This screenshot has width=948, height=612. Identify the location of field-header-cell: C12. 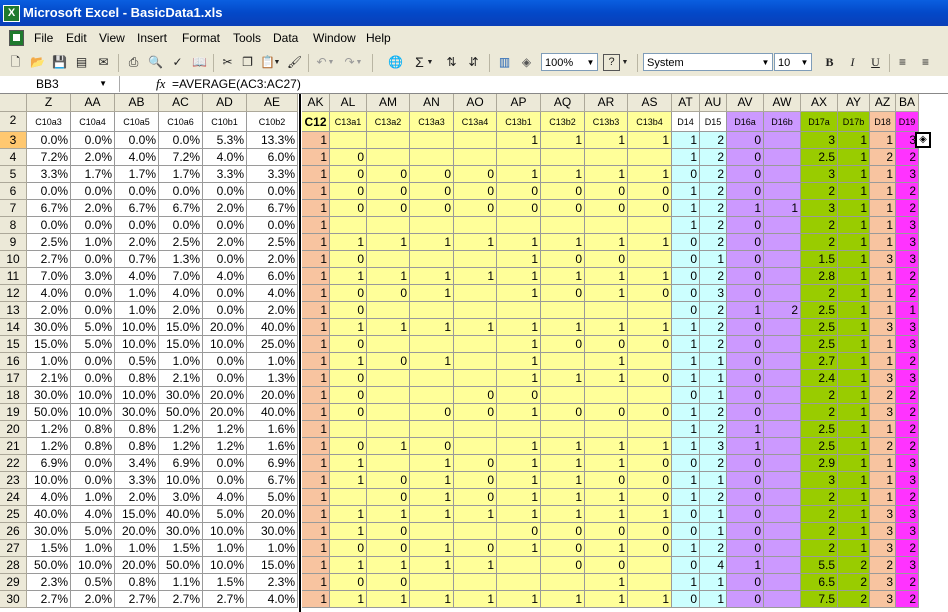
(316, 122).